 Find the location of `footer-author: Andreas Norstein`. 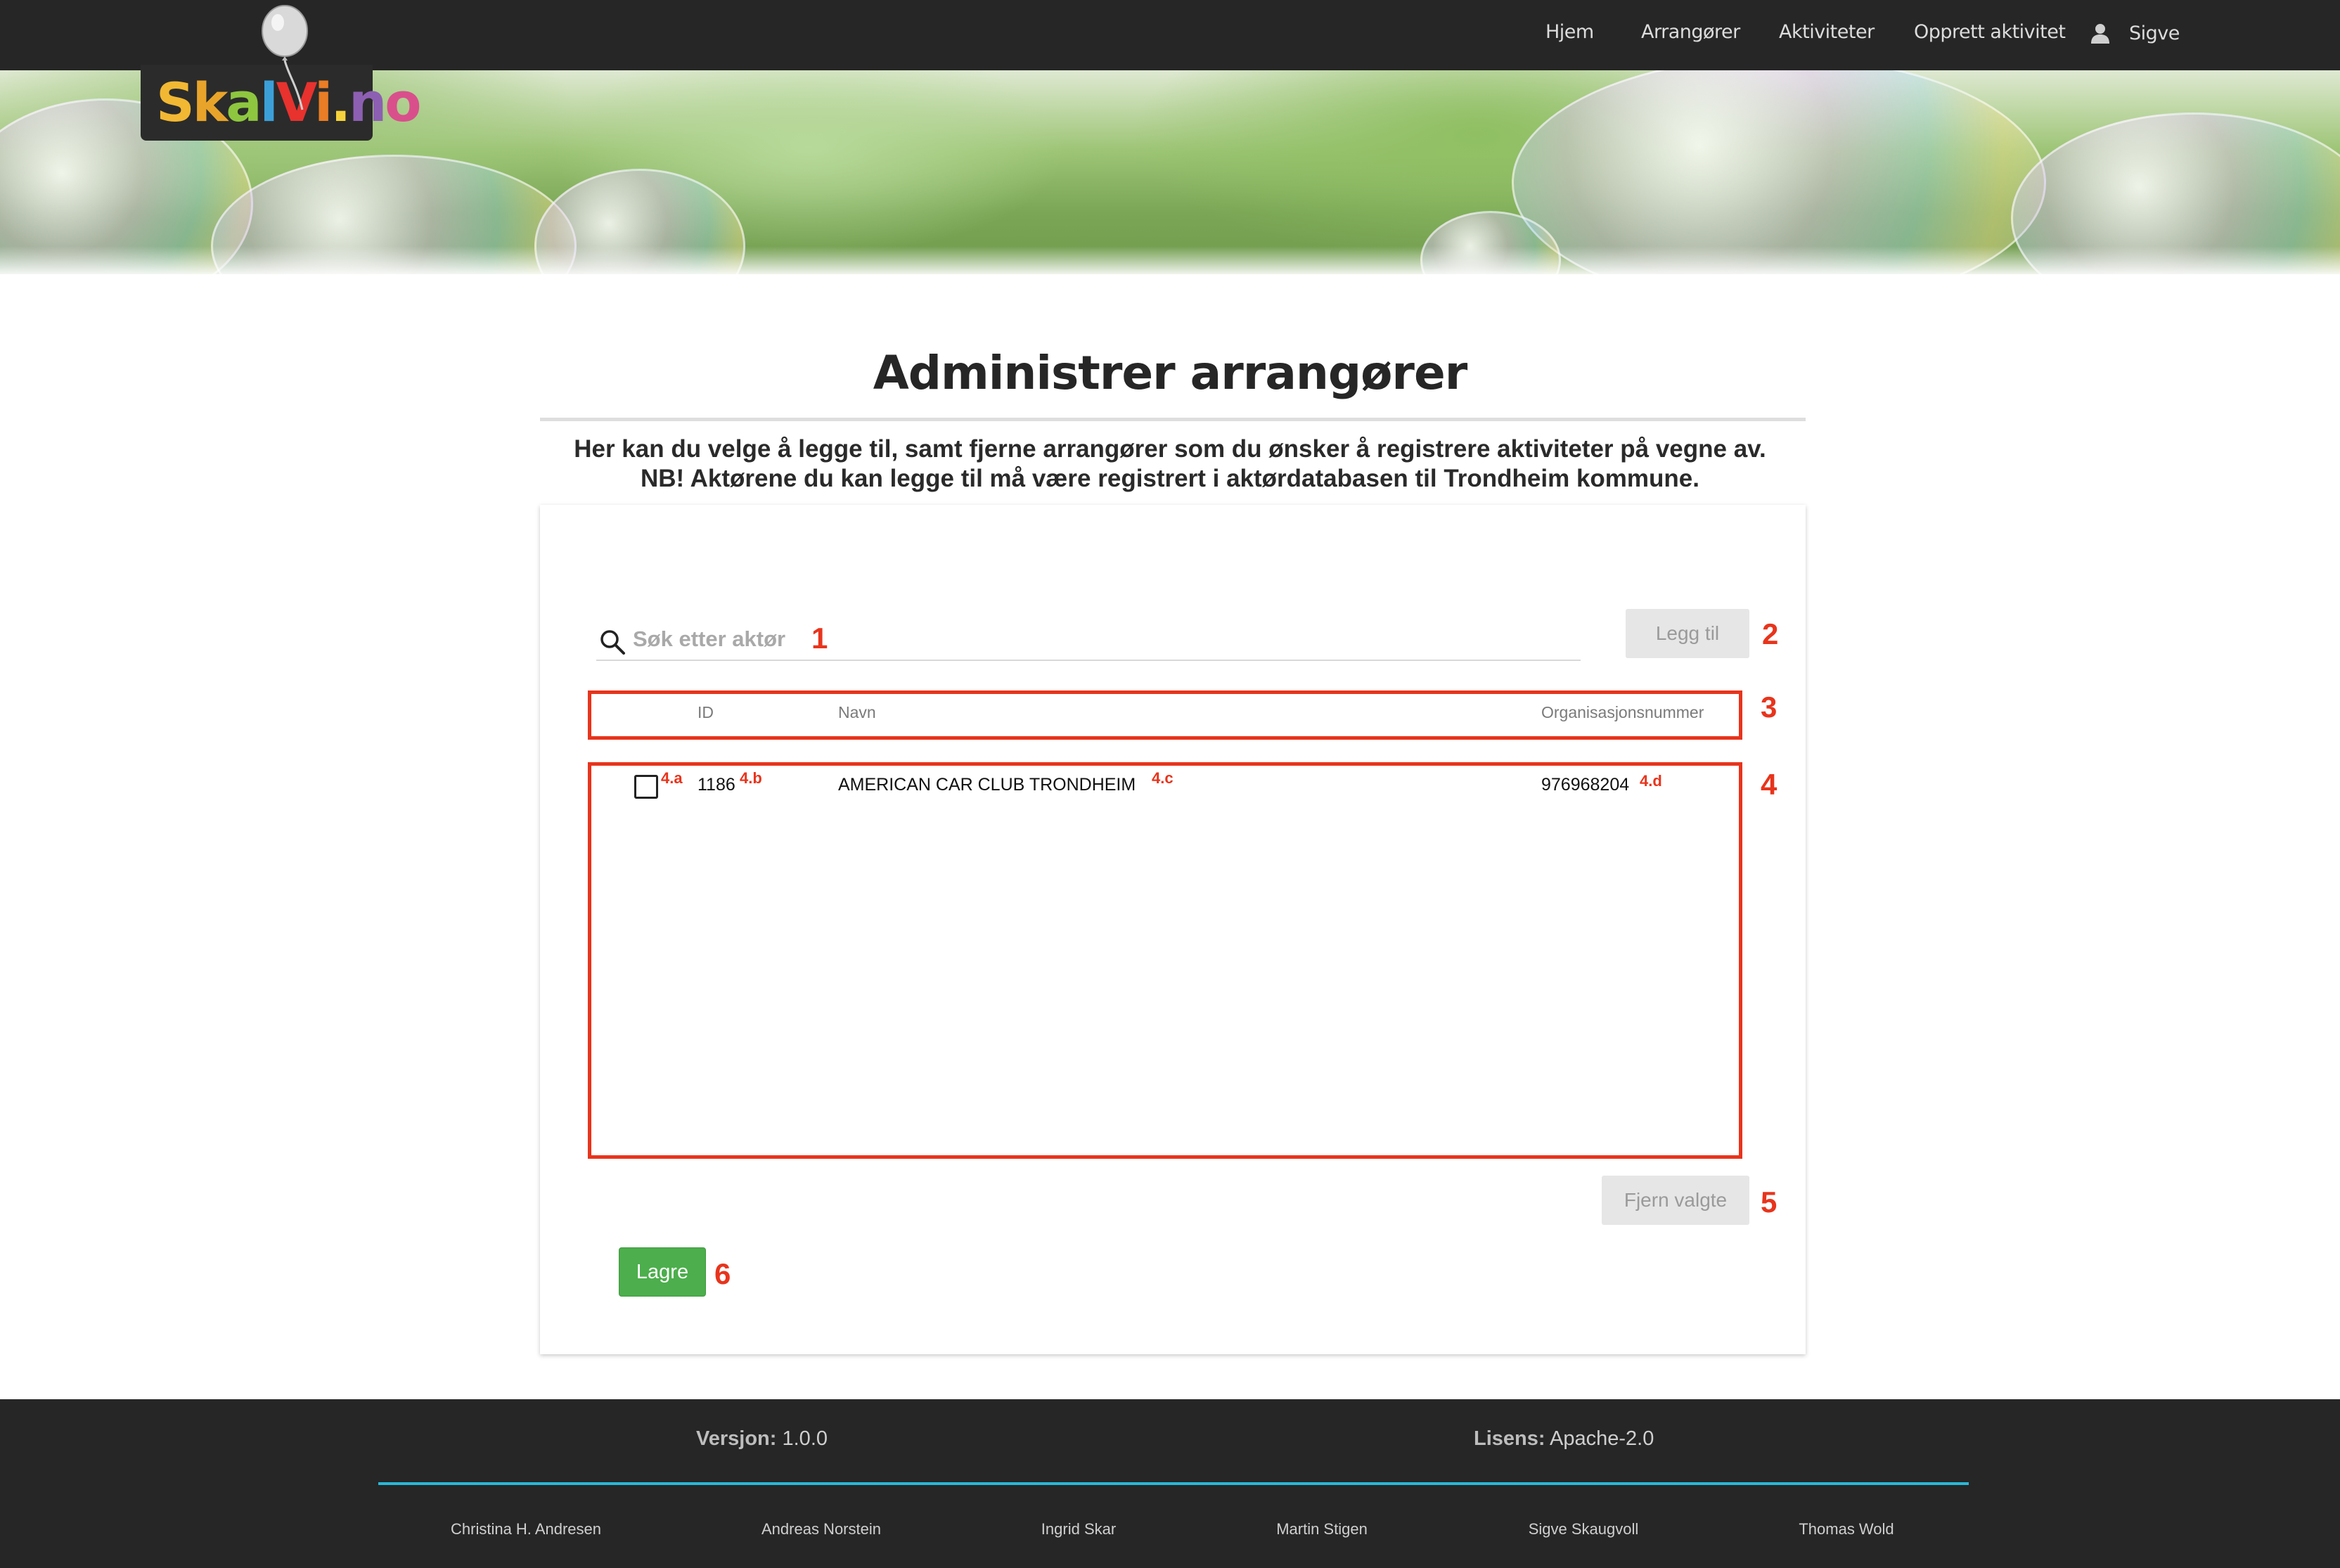

footer-author: Andreas Norstein is located at coordinates (821, 1529).